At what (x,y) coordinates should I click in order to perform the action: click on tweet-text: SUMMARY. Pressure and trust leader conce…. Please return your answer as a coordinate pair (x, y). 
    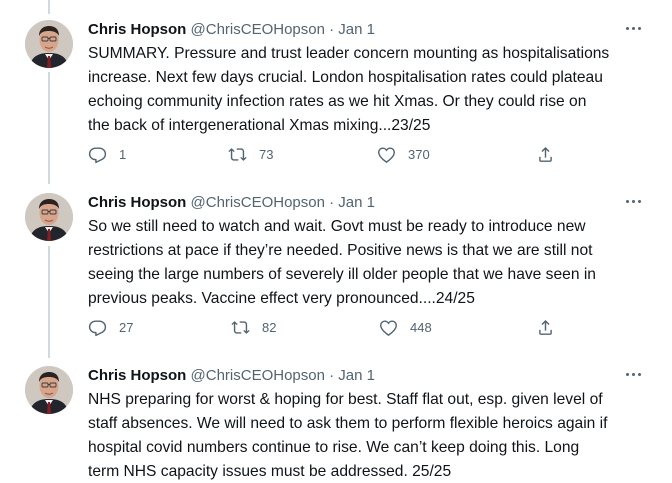
    Looking at the image, I should click on (349, 89).